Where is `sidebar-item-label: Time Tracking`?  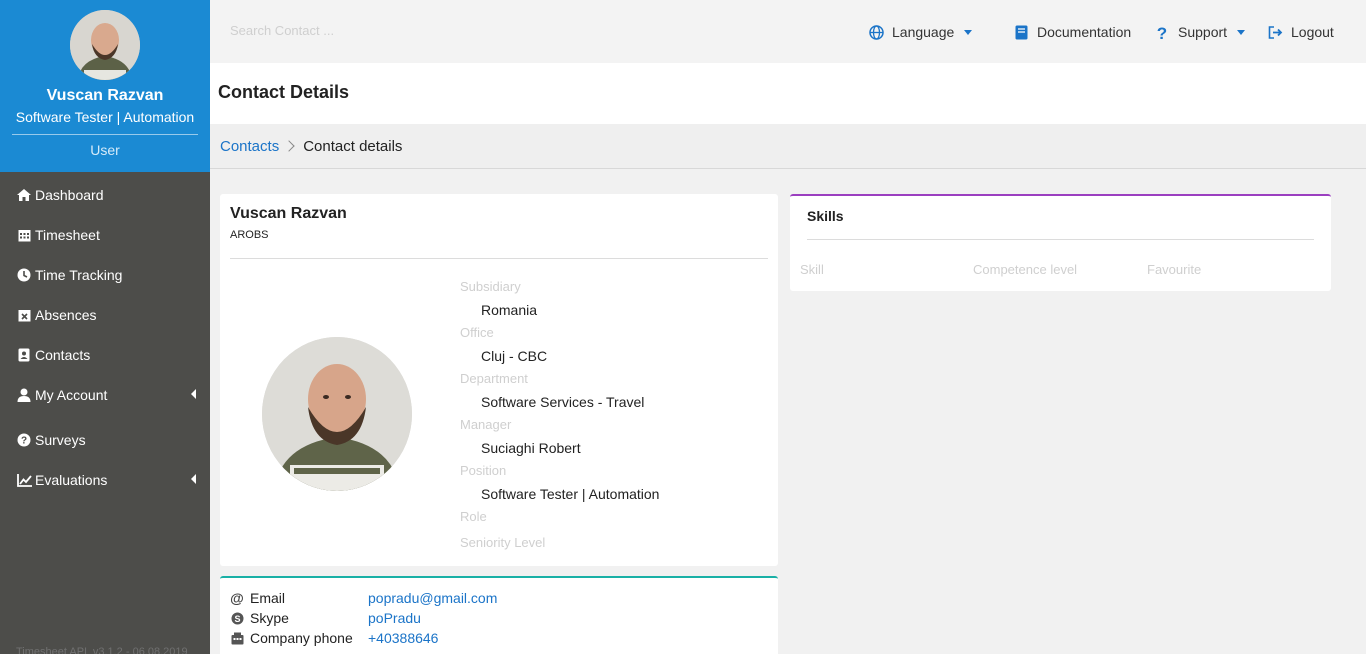 sidebar-item-label: Time Tracking is located at coordinates (79, 275).